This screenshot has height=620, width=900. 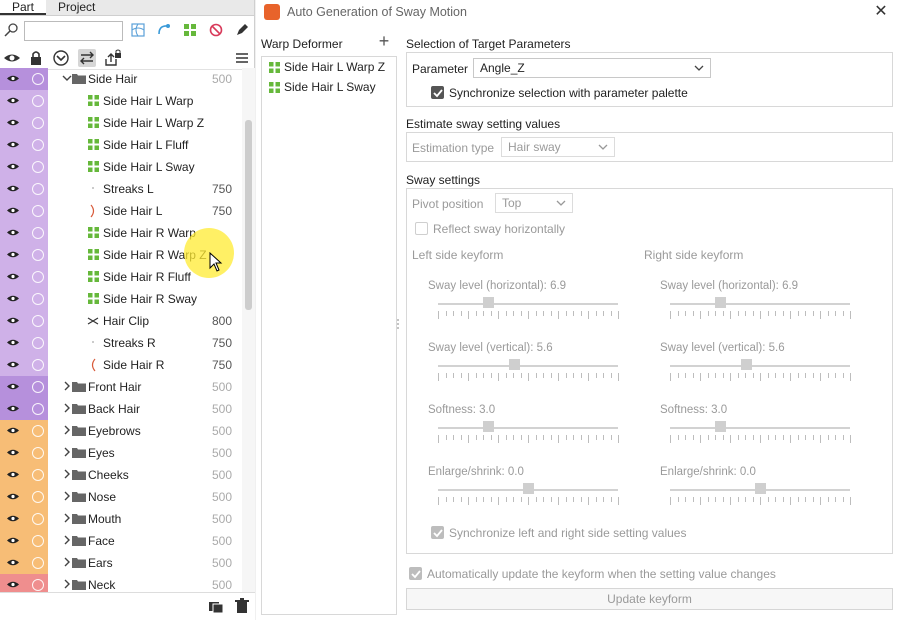 I want to click on lock-icon, so click(x=36, y=58).